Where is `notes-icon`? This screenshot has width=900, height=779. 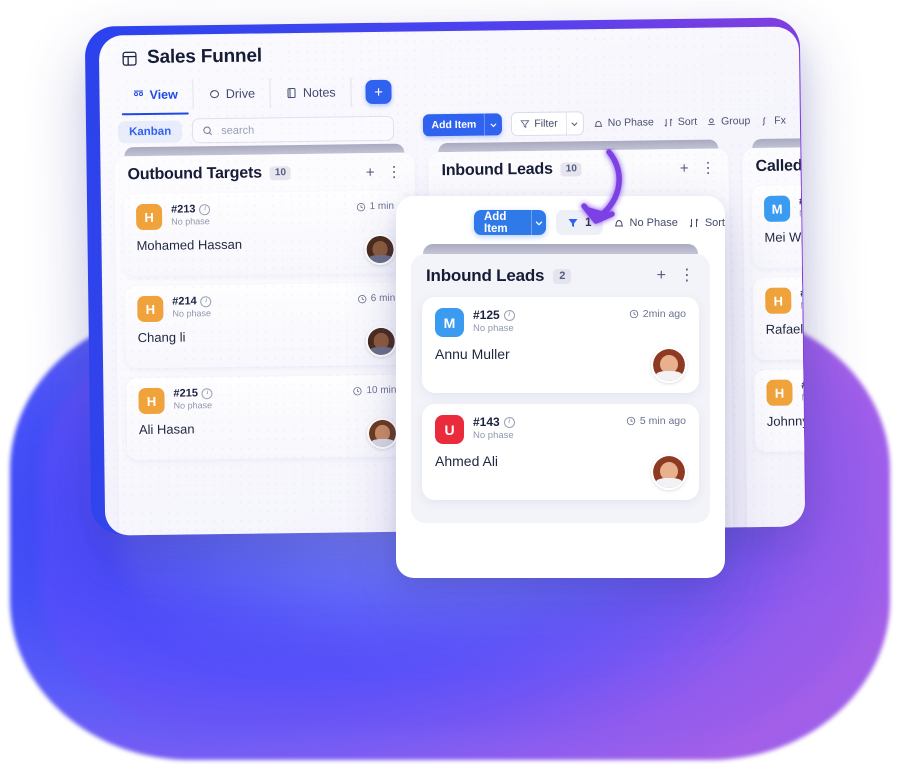
notes-icon is located at coordinates (292, 93).